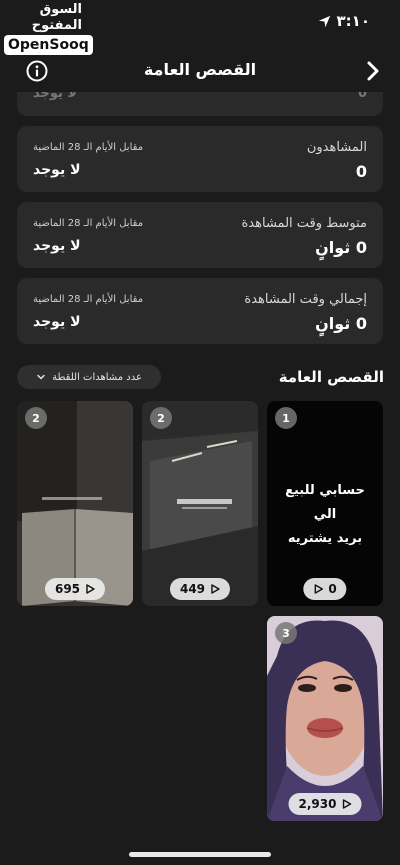  Describe the element at coordinates (41, 377) in the screenshot. I see `chevron-down-icon` at that location.